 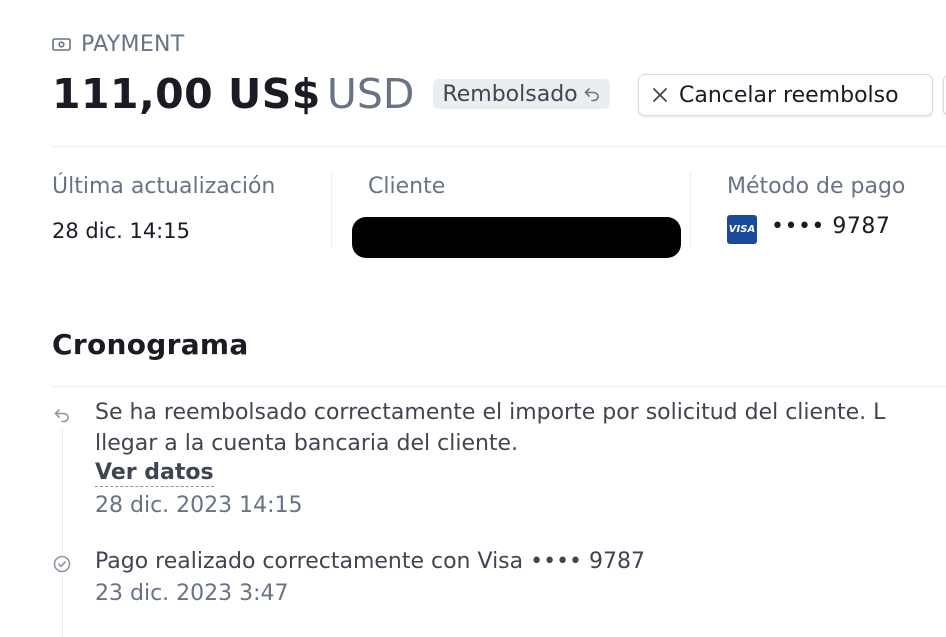 What do you see at coordinates (199, 505) in the screenshot?
I see `timeline-event-date: 28 dic. 2023 14:15` at bounding box center [199, 505].